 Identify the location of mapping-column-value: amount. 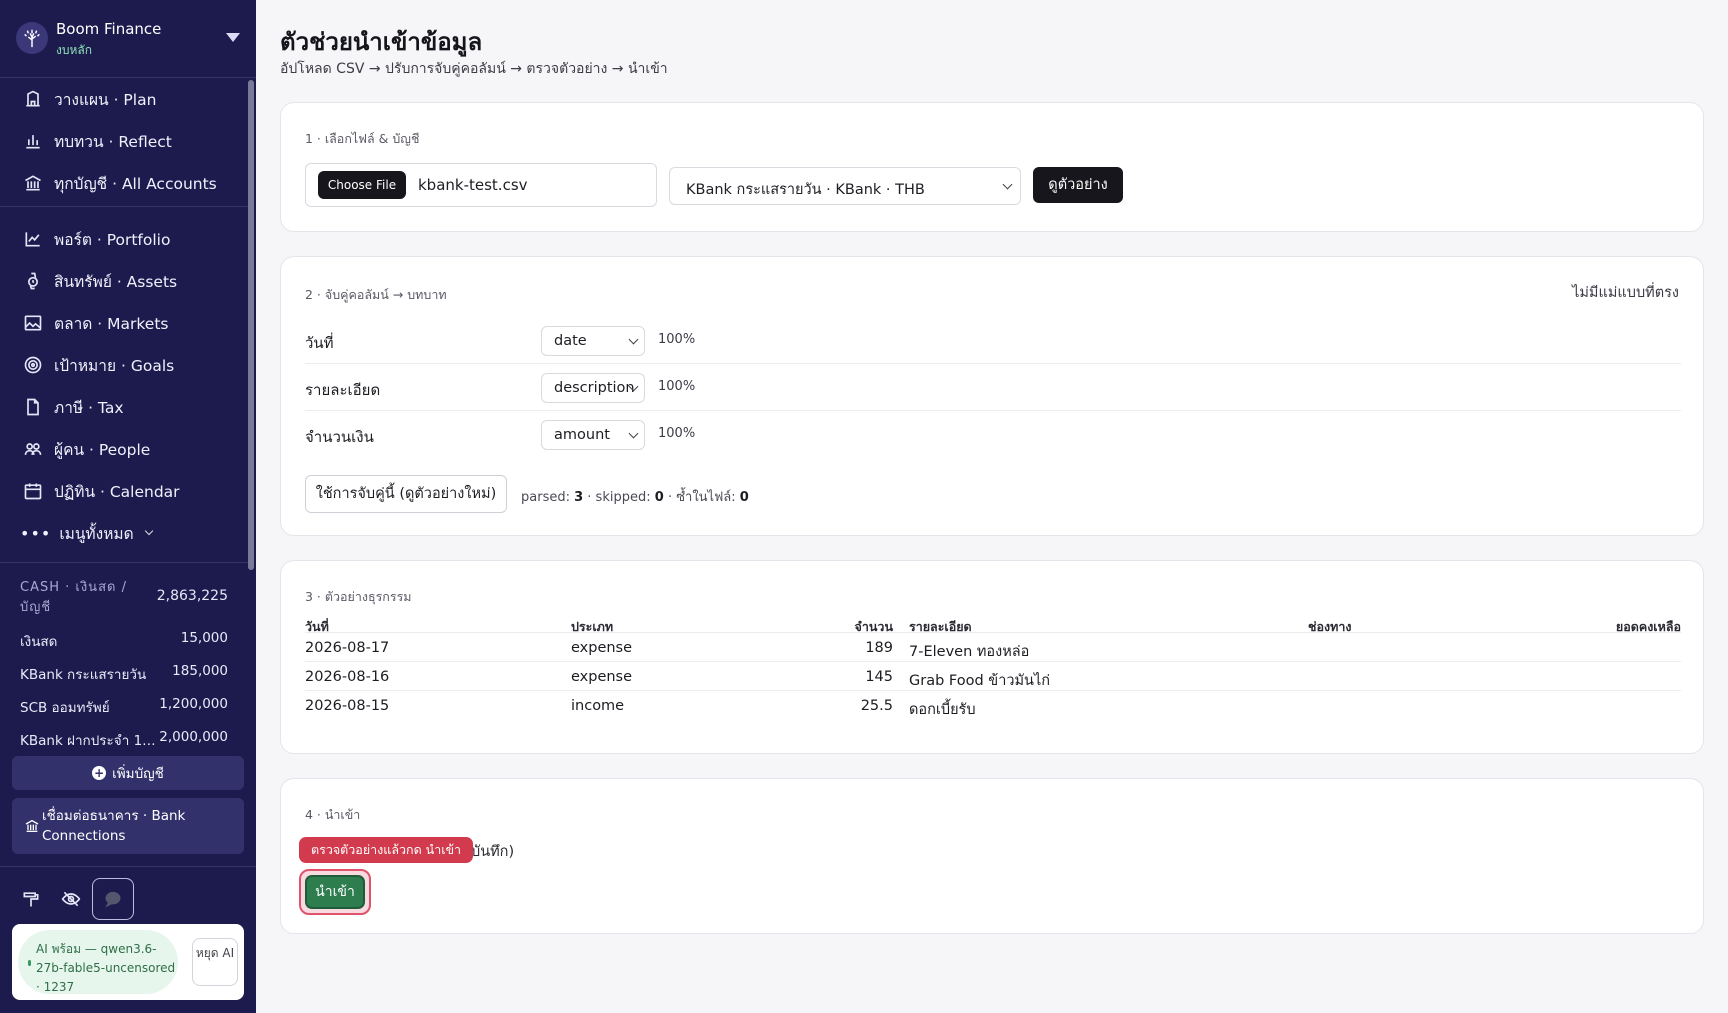
(582, 435).